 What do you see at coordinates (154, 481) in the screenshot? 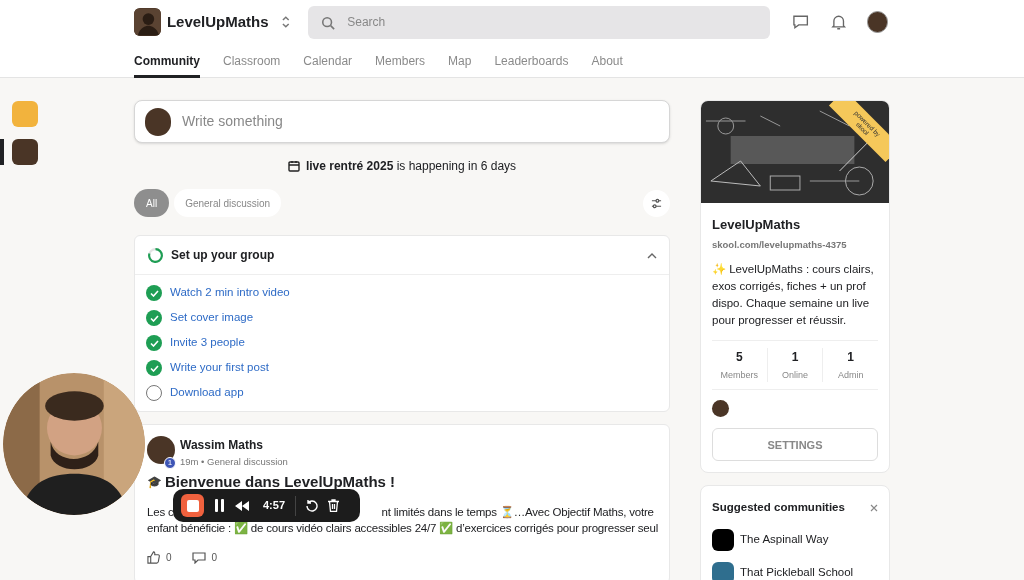
I see `graduation-cap-icon: 🎓` at bounding box center [154, 481].